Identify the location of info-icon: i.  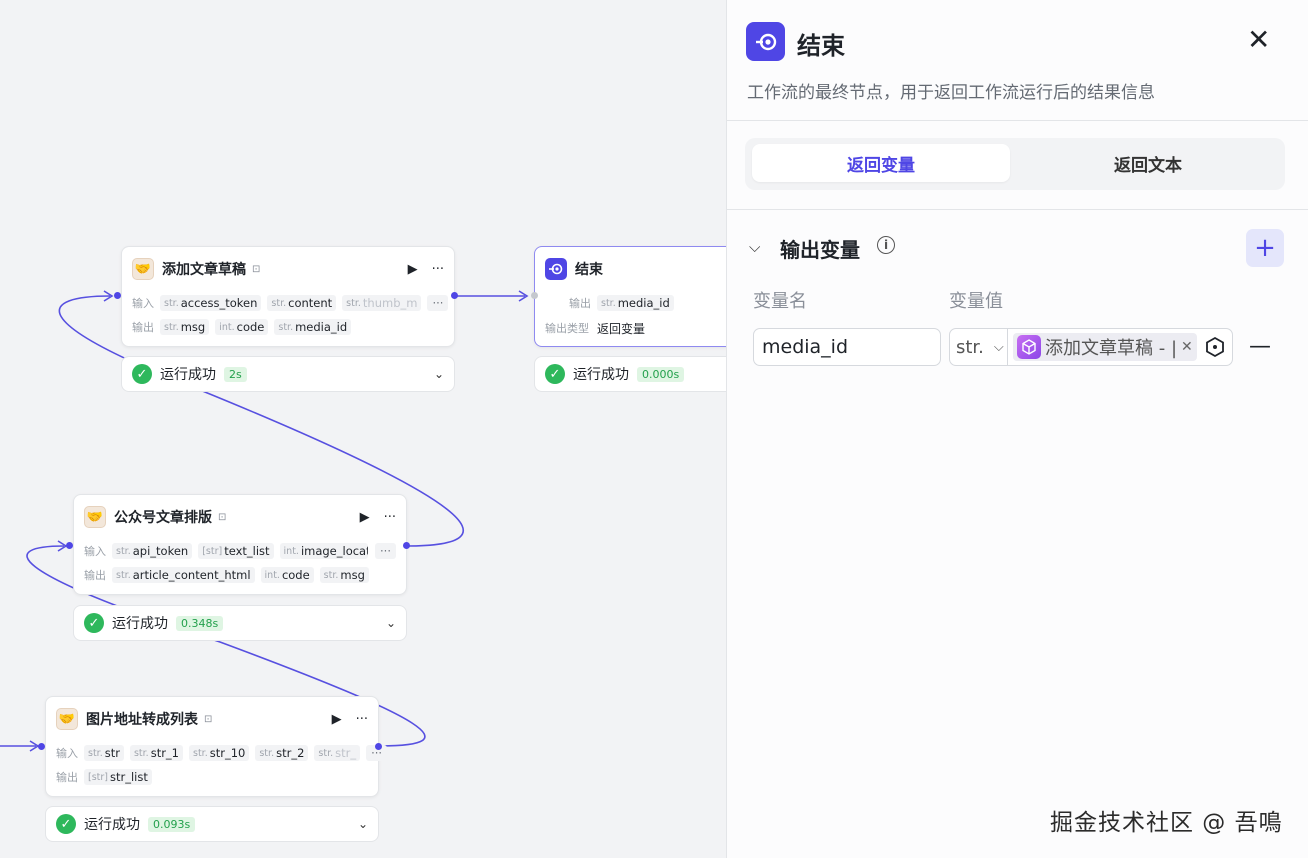
(886, 245).